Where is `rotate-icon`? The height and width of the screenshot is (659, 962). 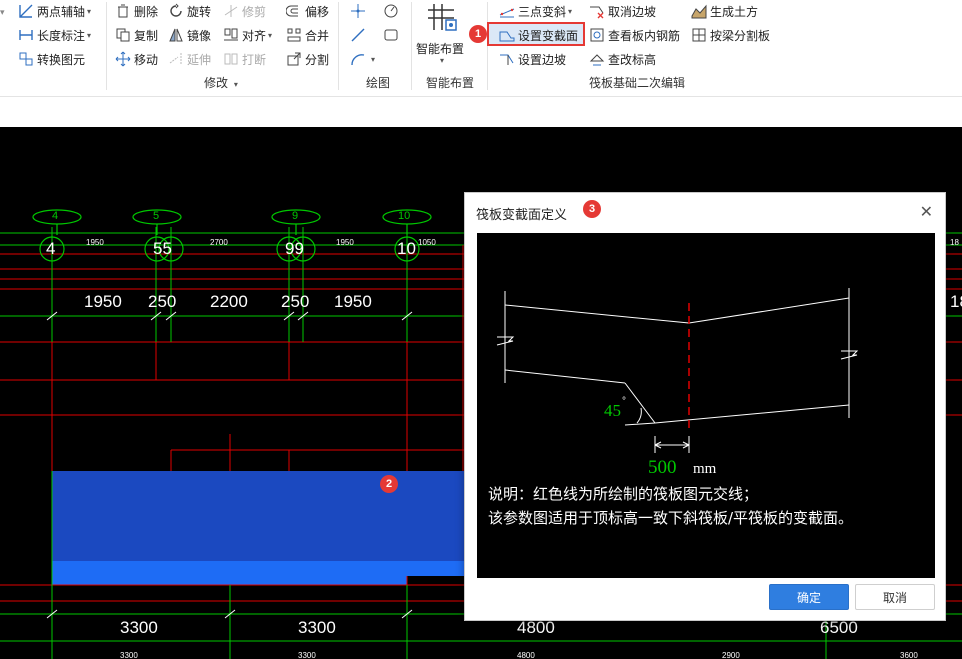
rotate-icon is located at coordinates (176, 11).